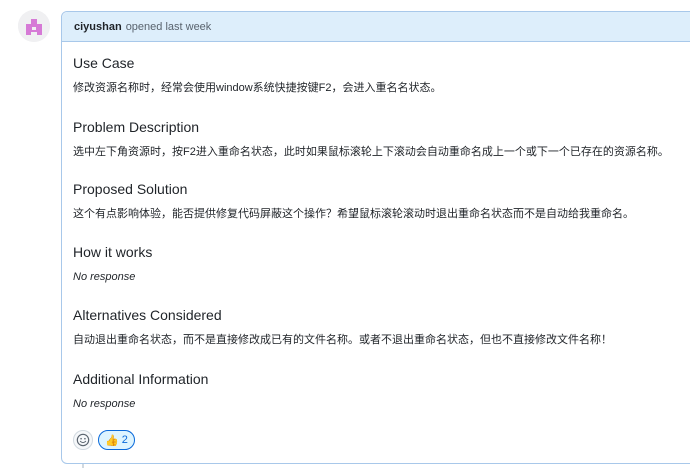  I want to click on add-reaction-button, so click(83, 440).